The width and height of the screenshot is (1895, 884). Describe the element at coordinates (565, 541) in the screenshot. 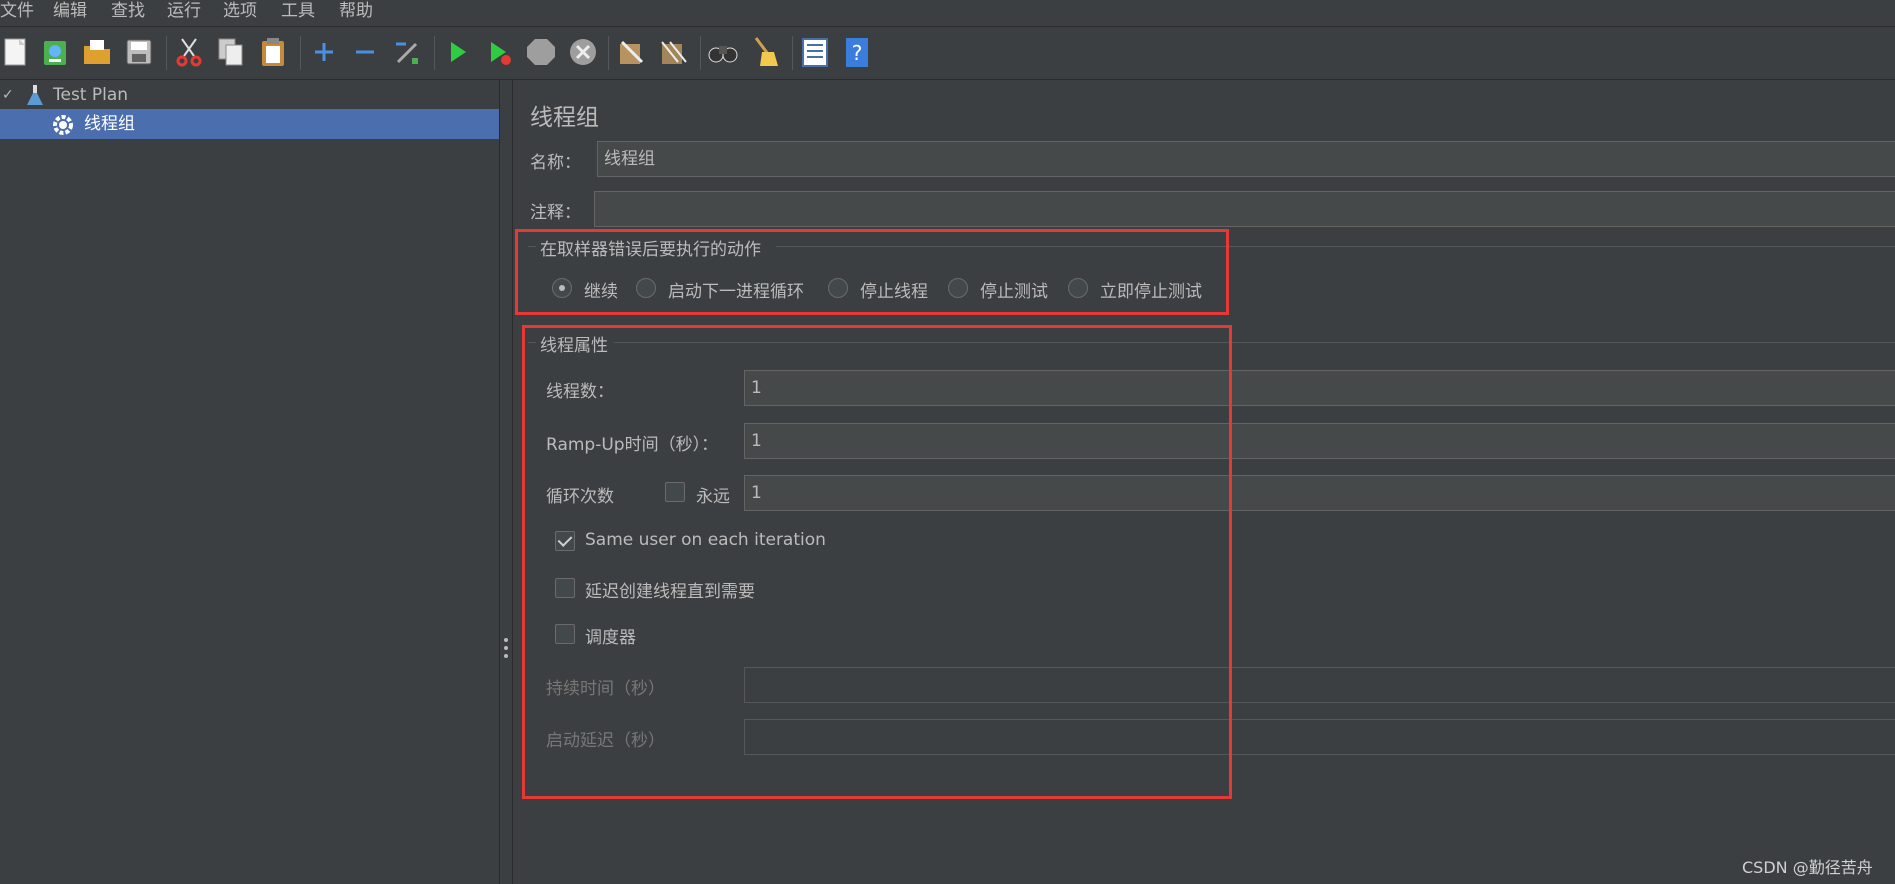

I see `same-user-checkbox` at that location.